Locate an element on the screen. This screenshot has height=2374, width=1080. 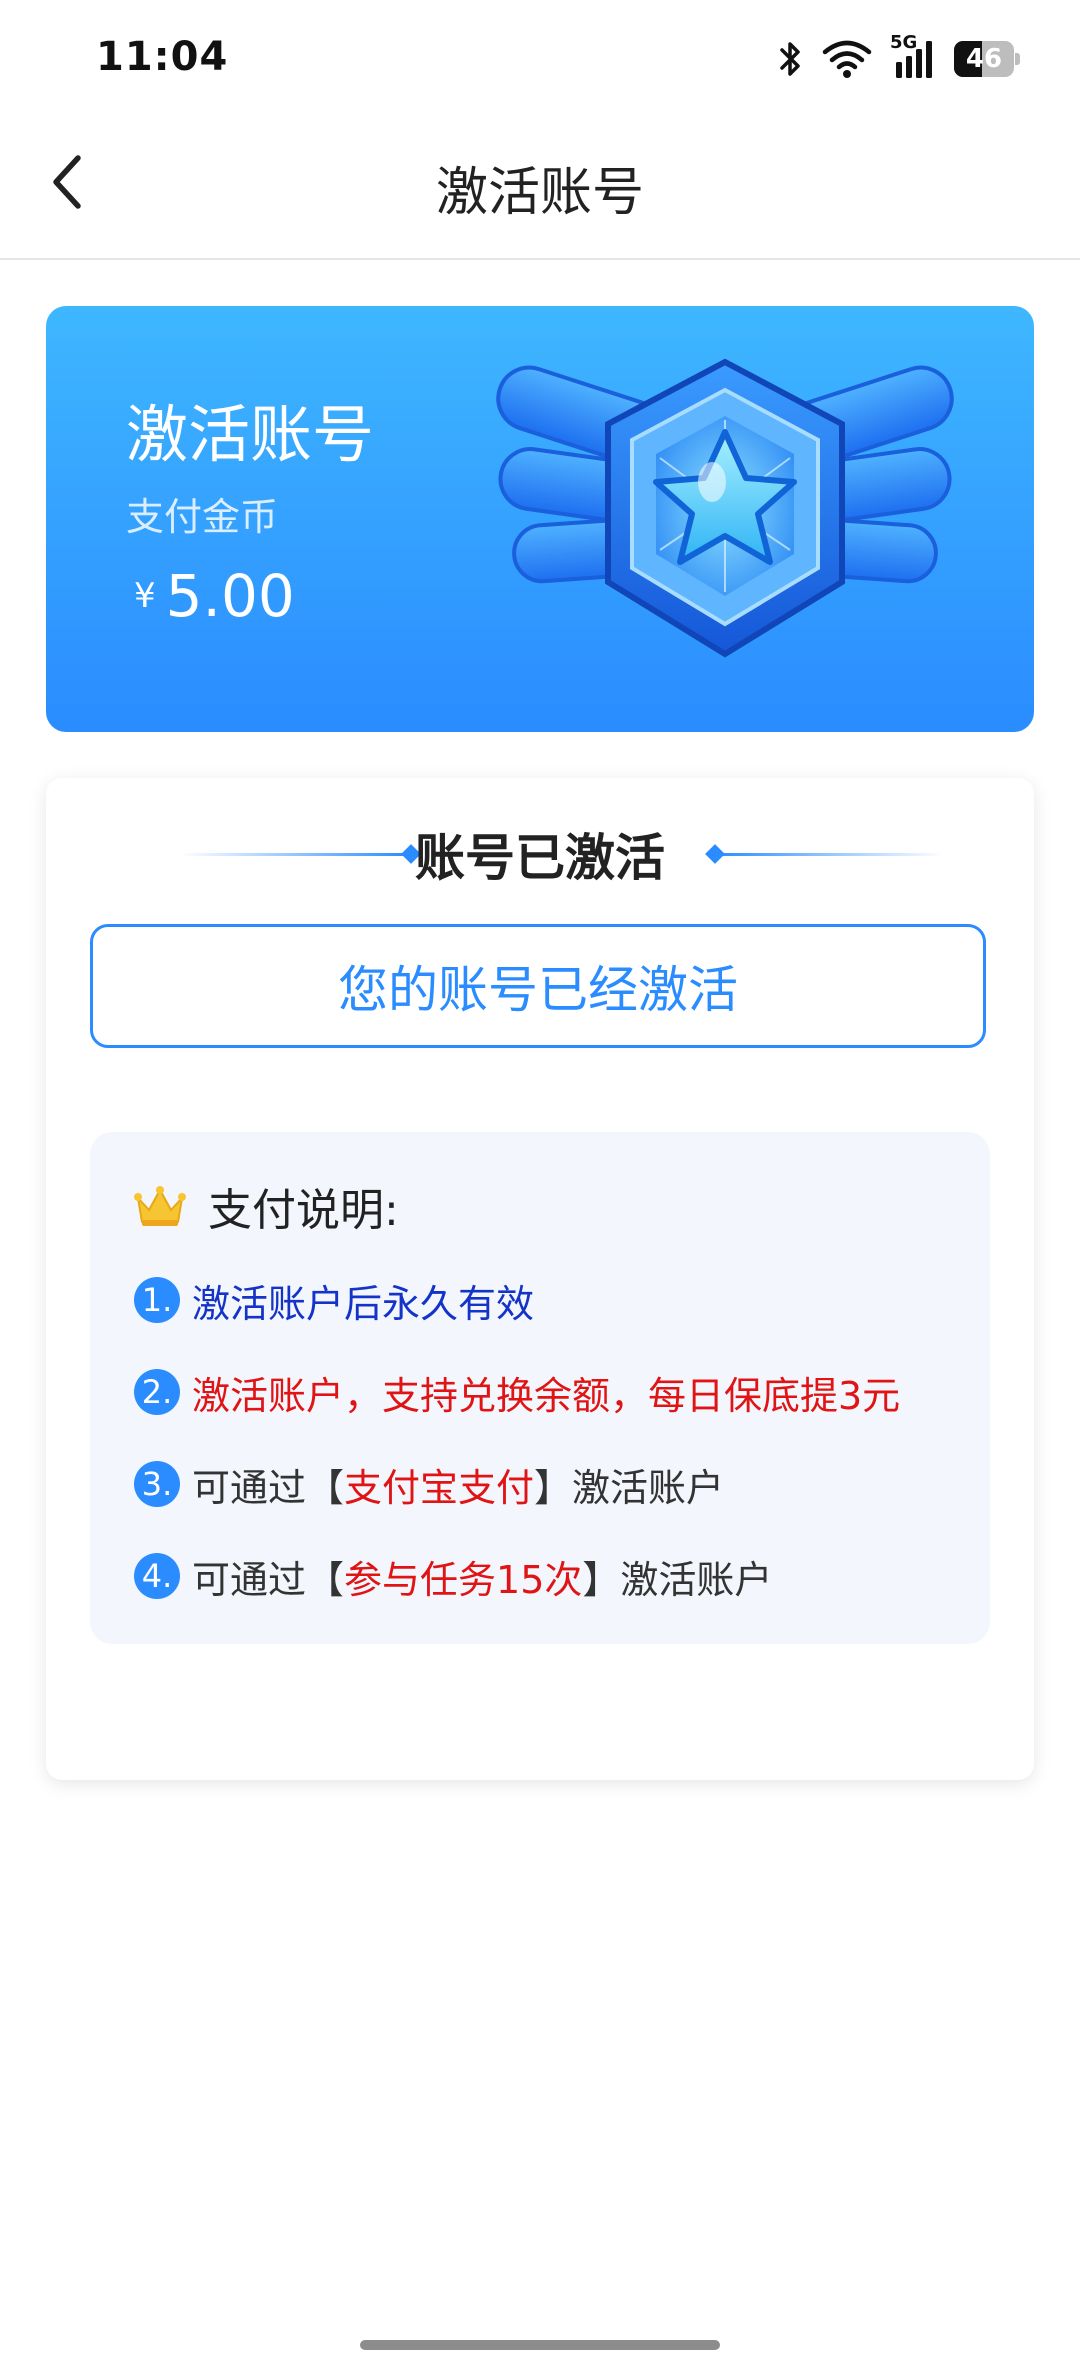
price-amount: 5.00 is located at coordinates (230, 596).